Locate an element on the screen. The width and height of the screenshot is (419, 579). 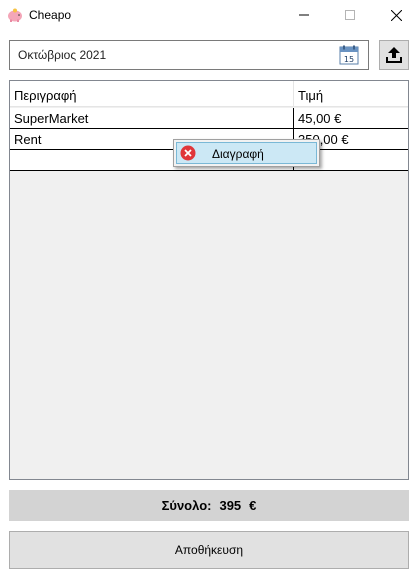
calendar-icon: 15 is located at coordinates (349, 55).